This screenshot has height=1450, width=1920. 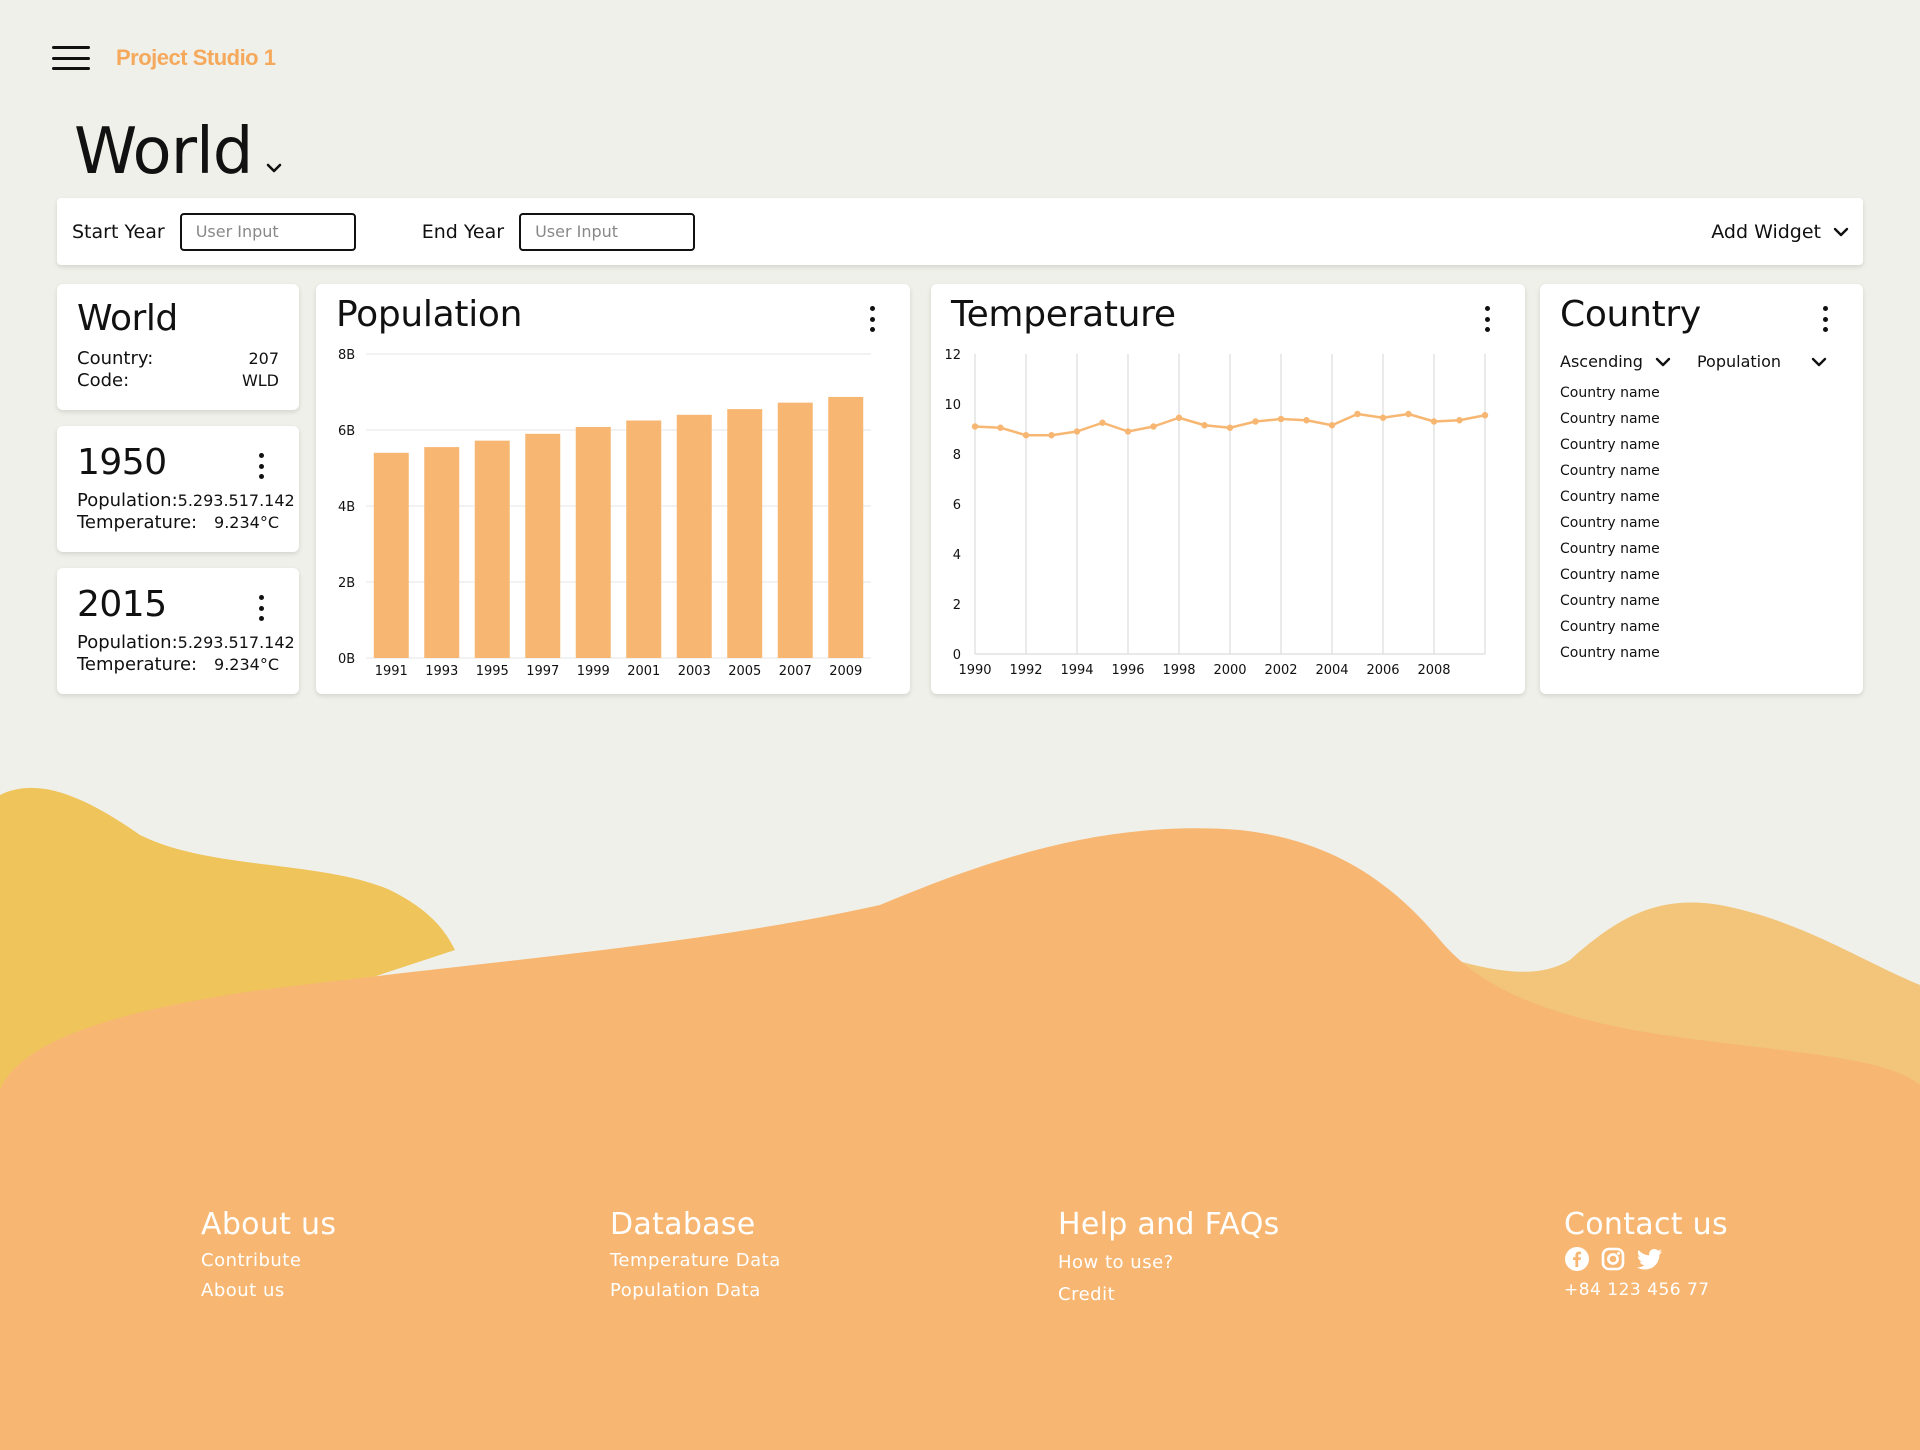 I want to click on sort-field-label: Population, so click(x=1739, y=361).